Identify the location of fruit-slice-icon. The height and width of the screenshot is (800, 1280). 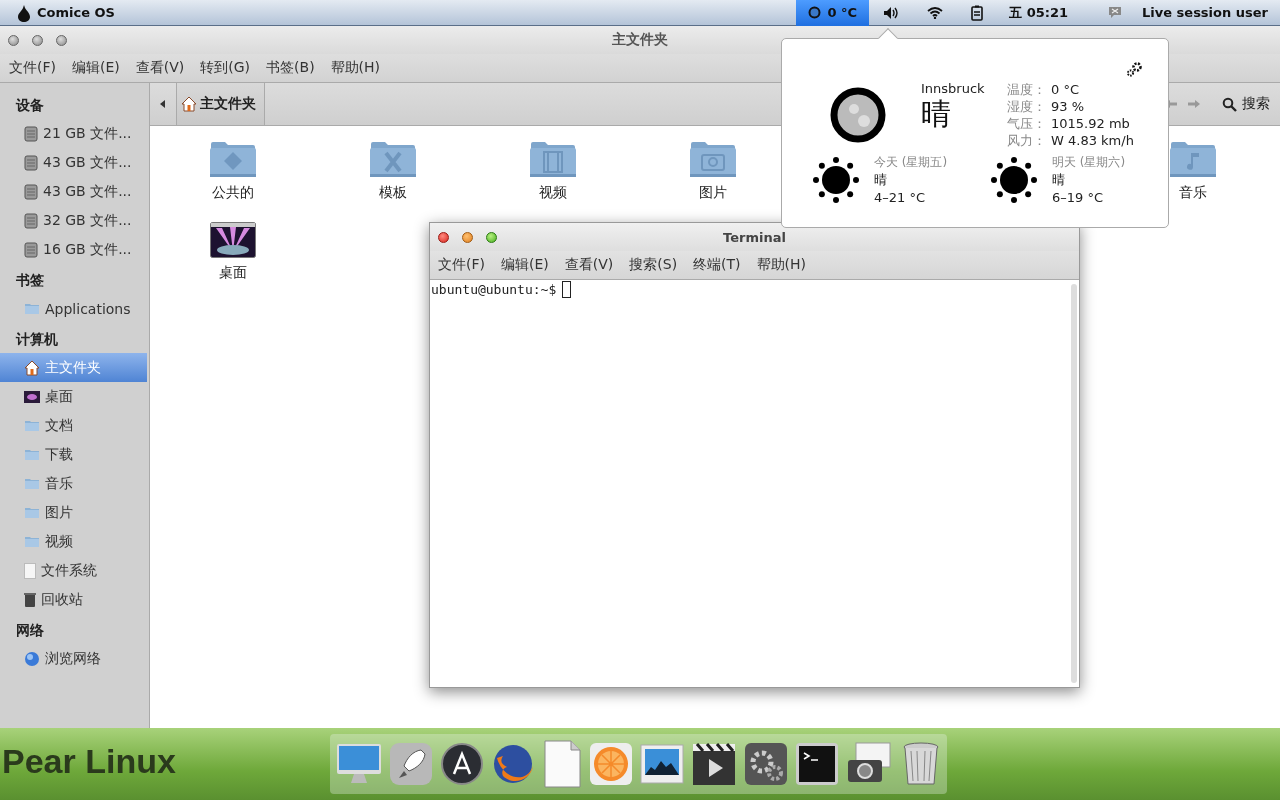
(611, 764).